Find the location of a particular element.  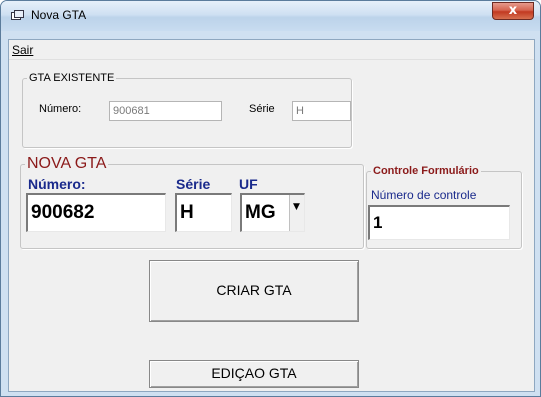

controle-legend: Controle Formulário is located at coordinates (426, 171).